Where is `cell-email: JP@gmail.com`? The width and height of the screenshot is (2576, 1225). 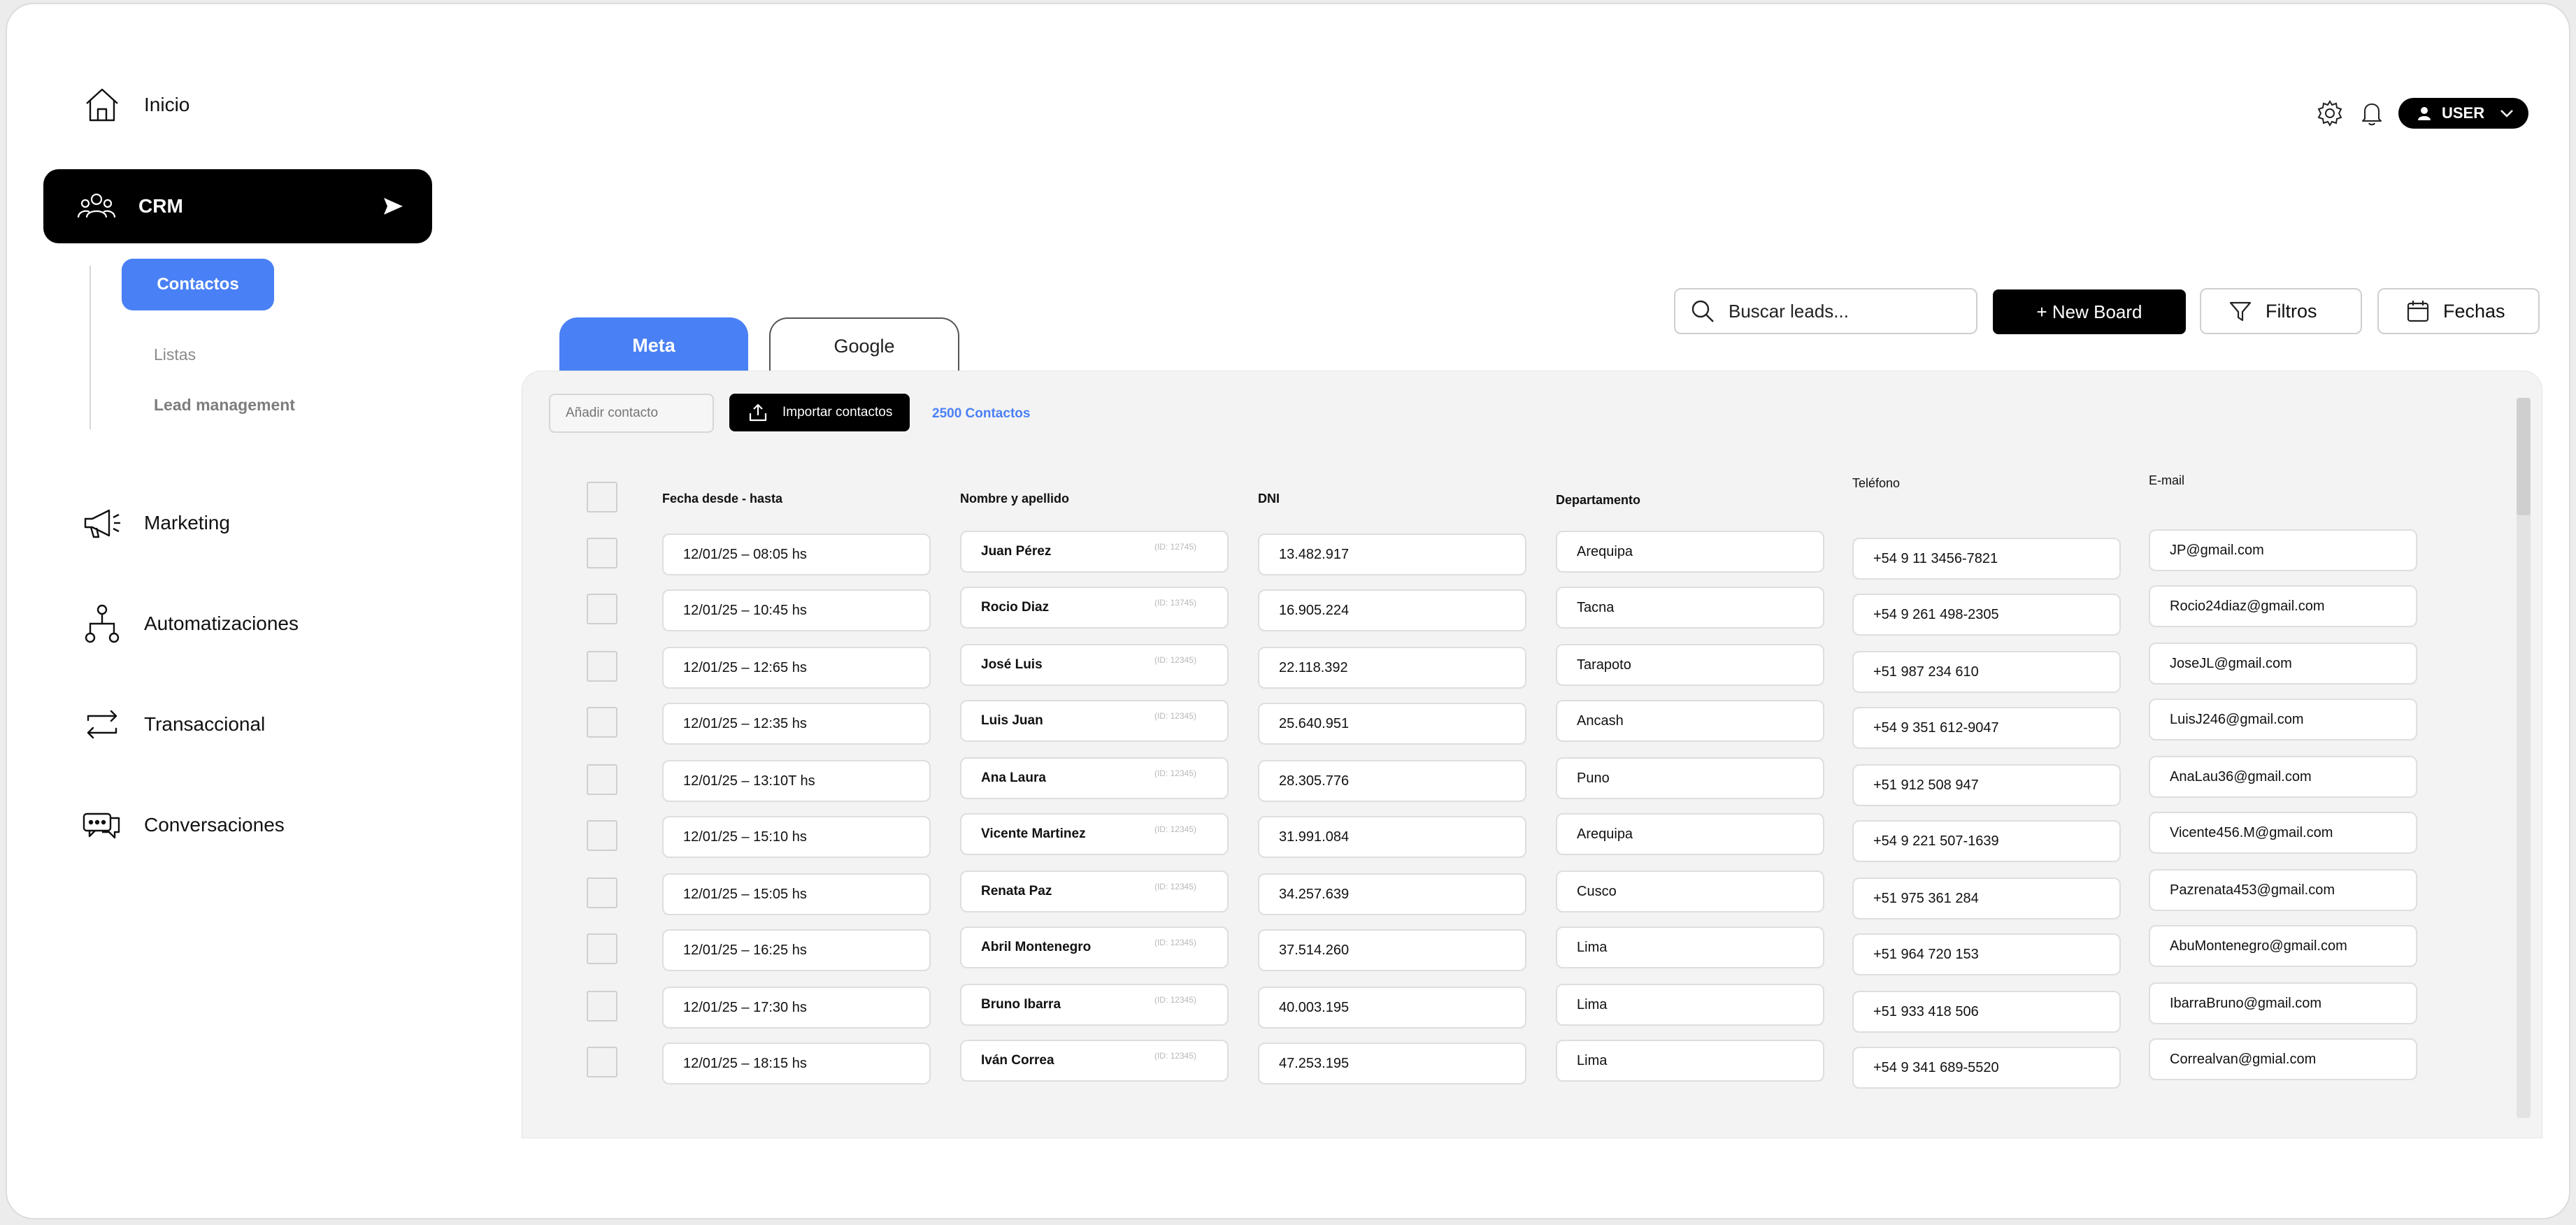 cell-email: JP@gmail.com is located at coordinates (2283, 550).